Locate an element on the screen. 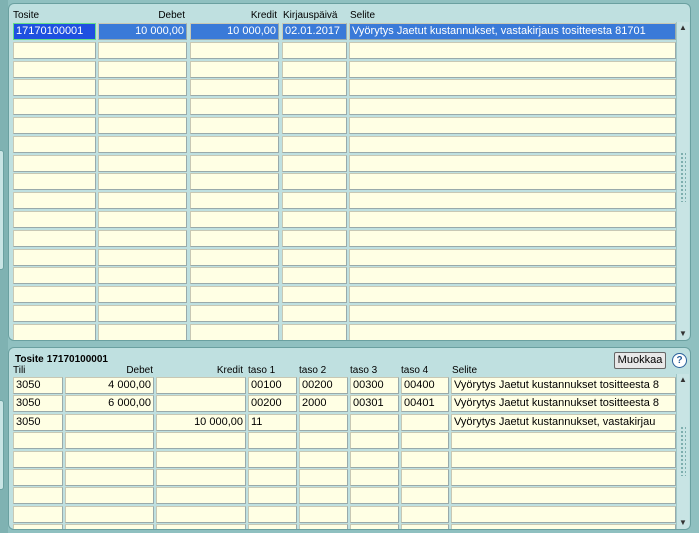  col-header-debet: Debet is located at coordinates (141, 15).